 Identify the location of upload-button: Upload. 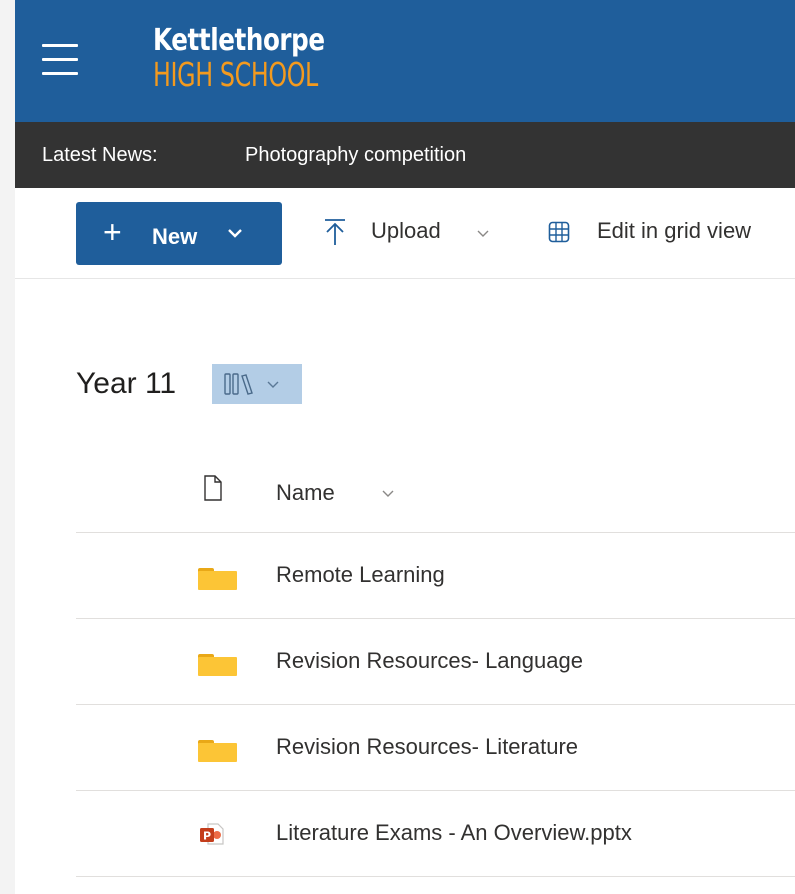
(406, 231).